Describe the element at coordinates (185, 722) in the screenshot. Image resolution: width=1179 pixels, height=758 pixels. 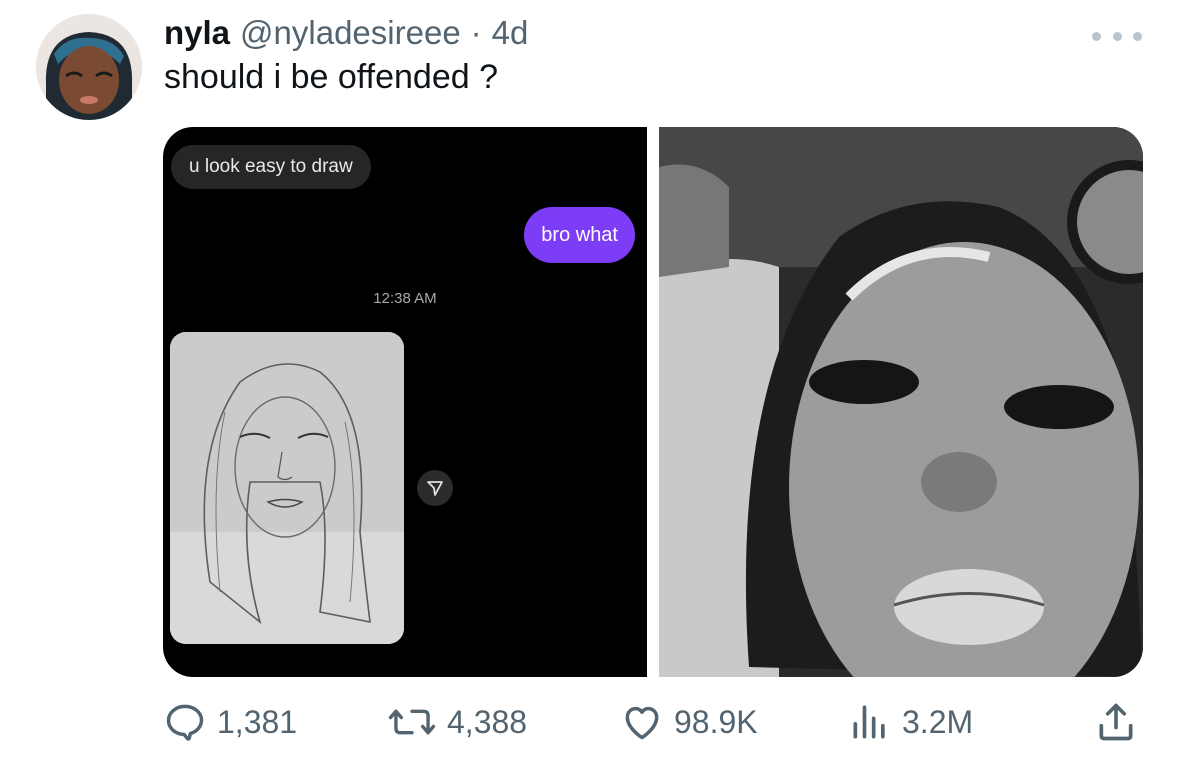
I see `reply-icon` at that location.